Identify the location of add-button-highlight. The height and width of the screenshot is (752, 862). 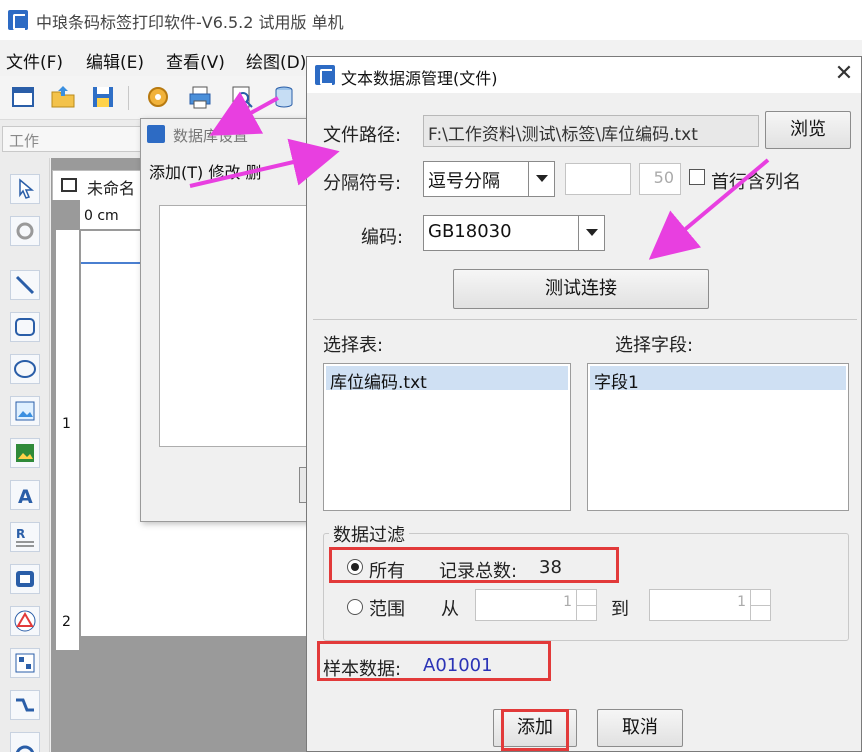
(535, 730).